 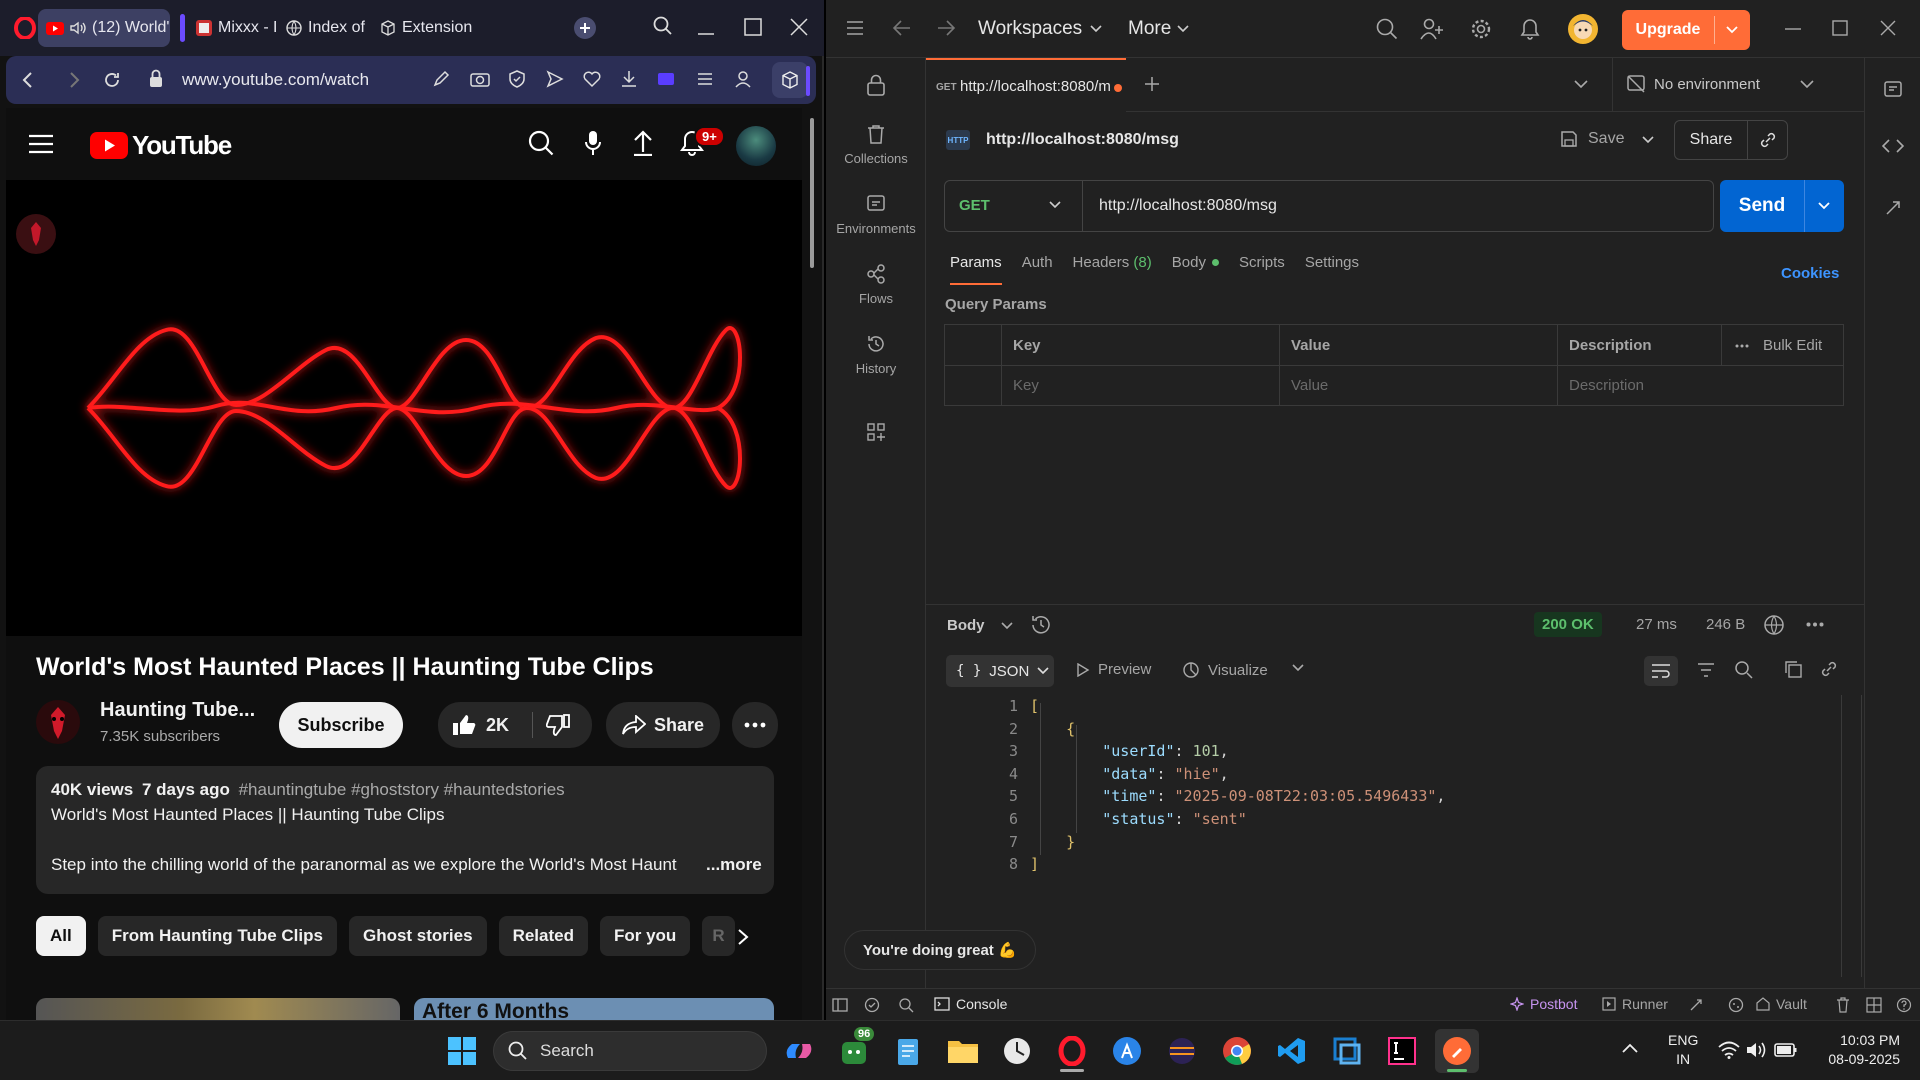 What do you see at coordinates (1815, 624) in the screenshot?
I see `more-icon` at bounding box center [1815, 624].